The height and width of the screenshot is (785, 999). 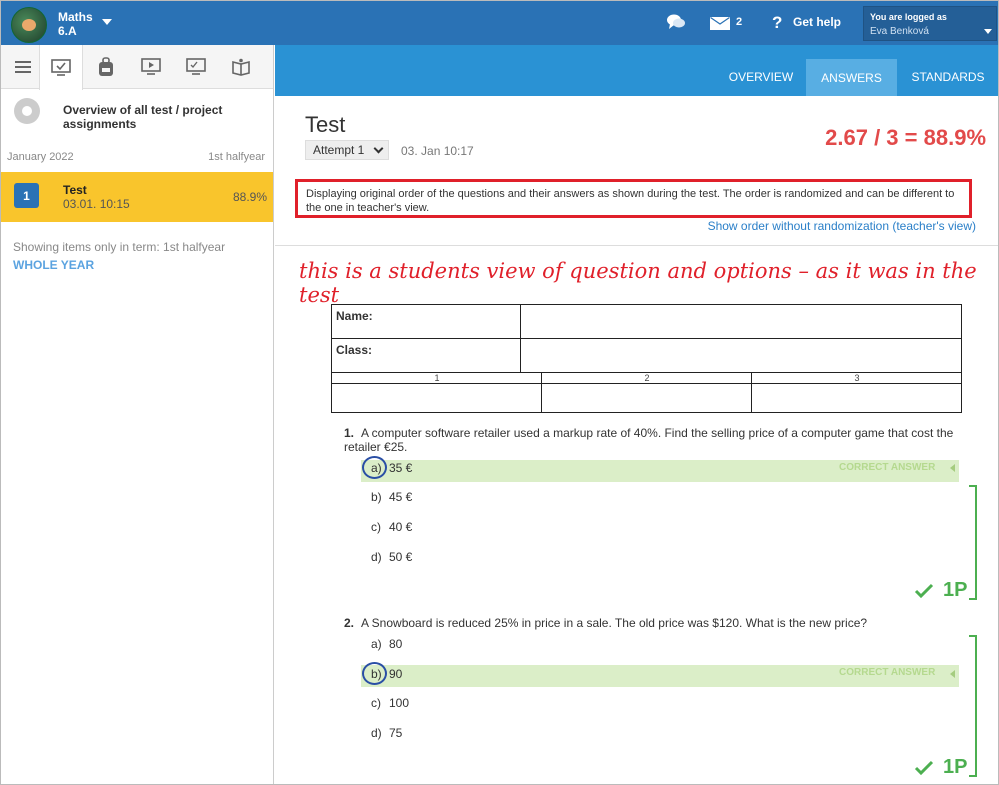 I want to click on option-d: d) 75, so click(x=386, y=733).